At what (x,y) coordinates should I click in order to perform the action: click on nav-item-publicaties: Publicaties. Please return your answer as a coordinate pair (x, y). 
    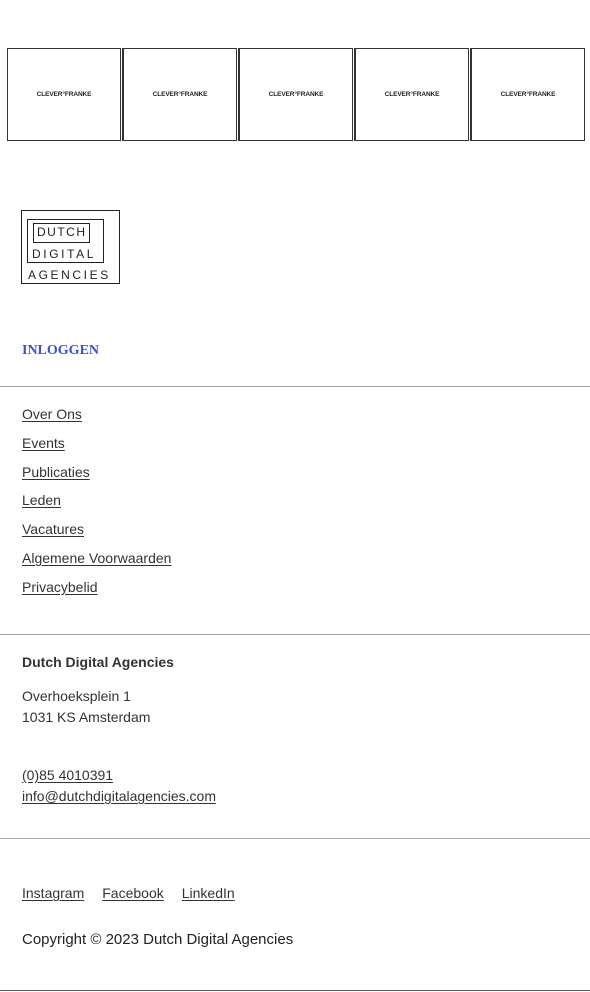
    Looking at the image, I should click on (96, 478).